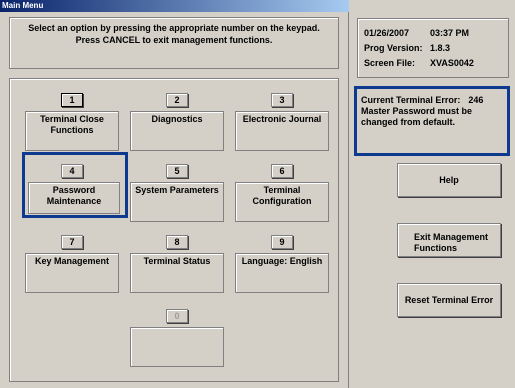 This screenshot has width=515, height=388. What do you see at coordinates (282, 171) in the screenshot?
I see `option-6-number-button: 6` at bounding box center [282, 171].